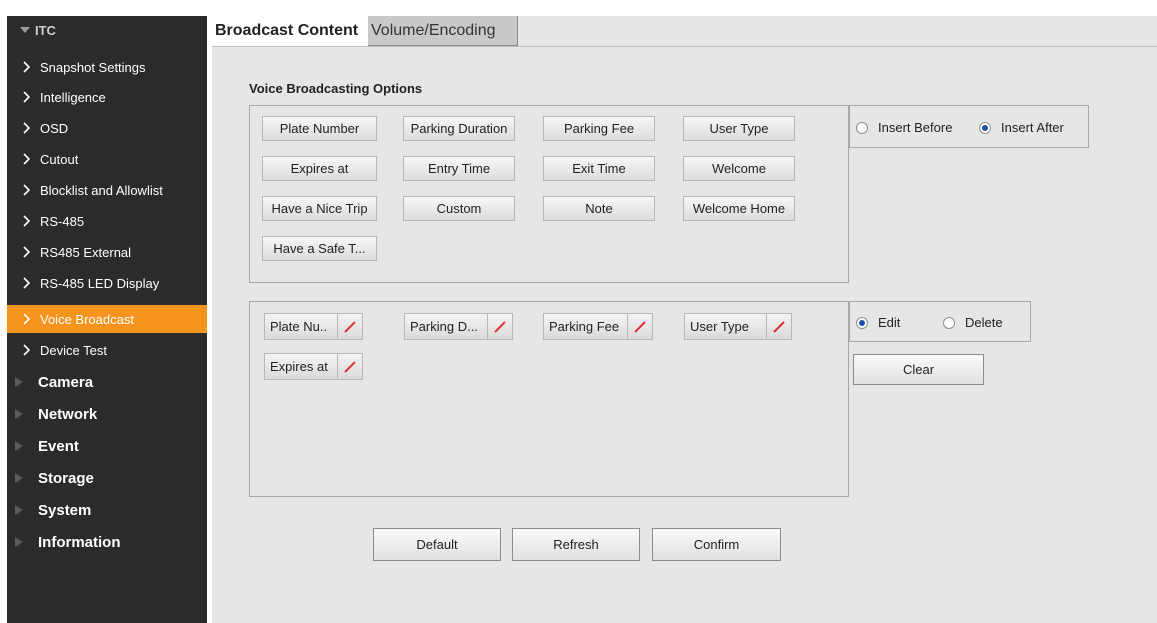 The height and width of the screenshot is (623, 1157). I want to click on insert-before-option: Insert Before, so click(904, 127).